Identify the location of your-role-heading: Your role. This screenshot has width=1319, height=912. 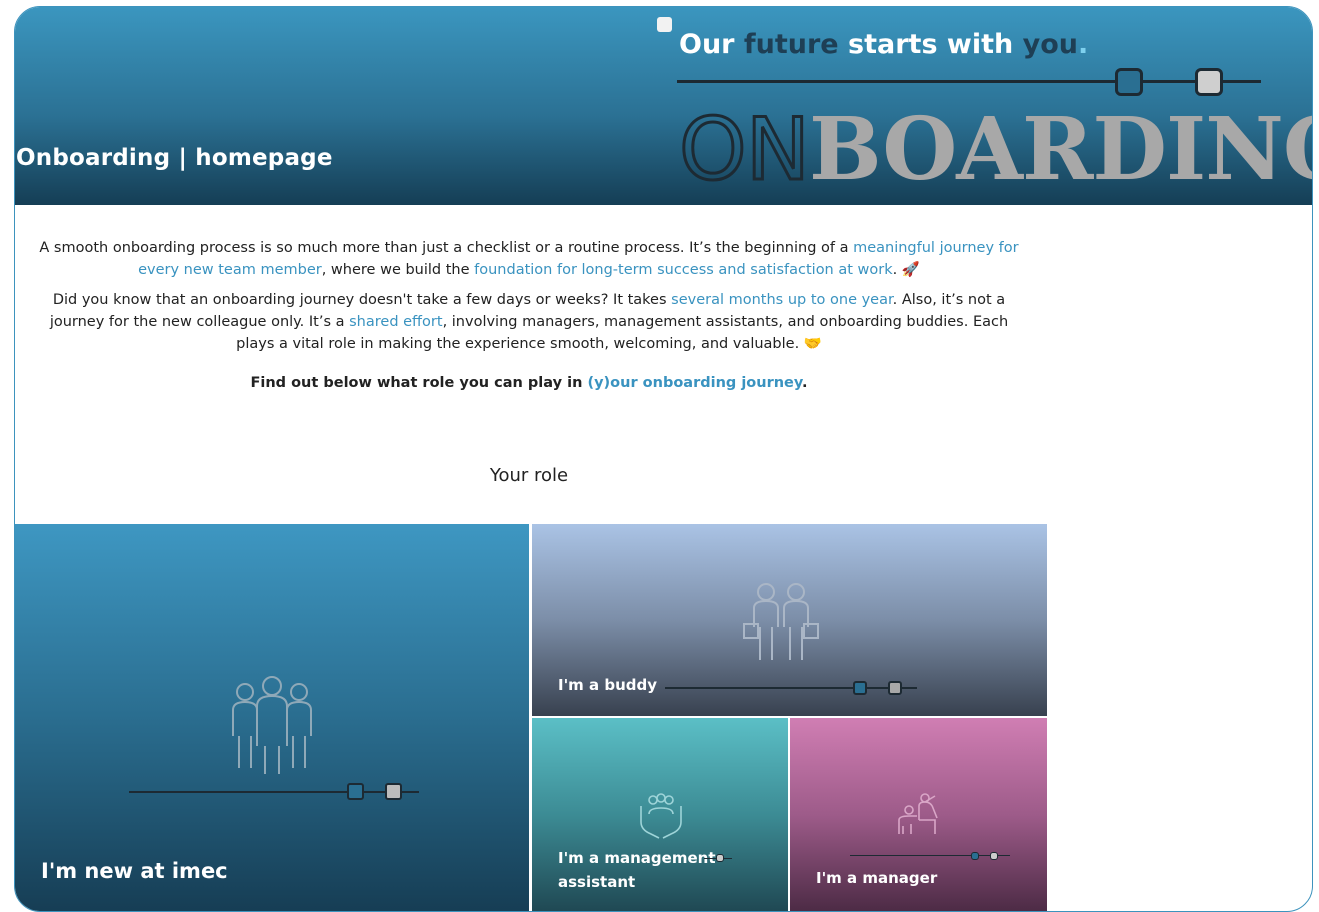
(529, 475).